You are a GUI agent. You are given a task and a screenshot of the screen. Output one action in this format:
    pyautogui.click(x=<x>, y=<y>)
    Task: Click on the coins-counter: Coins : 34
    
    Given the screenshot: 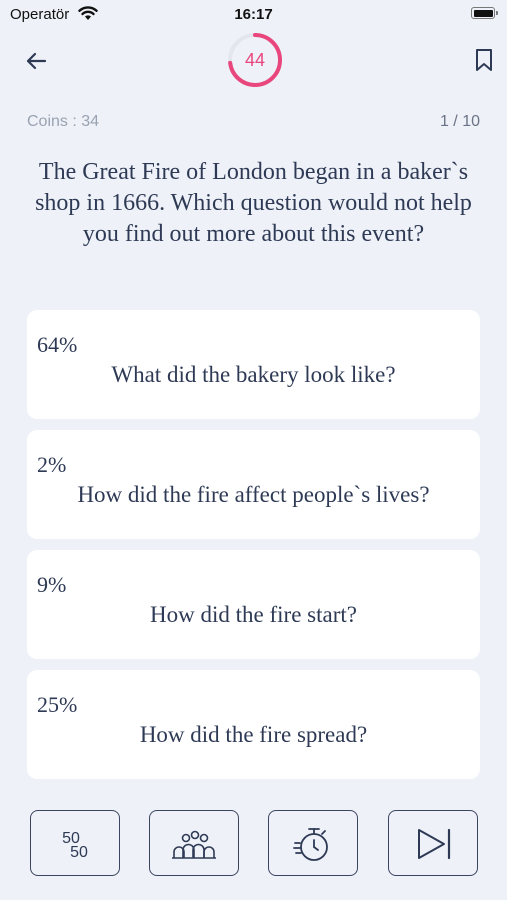 What is the action you would take?
    pyautogui.click(x=63, y=121)
    